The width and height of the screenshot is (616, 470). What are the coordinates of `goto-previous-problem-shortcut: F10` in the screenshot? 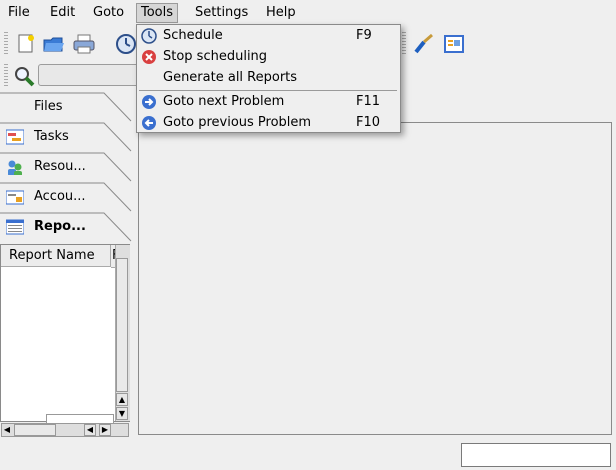 It's located at (368, 122).